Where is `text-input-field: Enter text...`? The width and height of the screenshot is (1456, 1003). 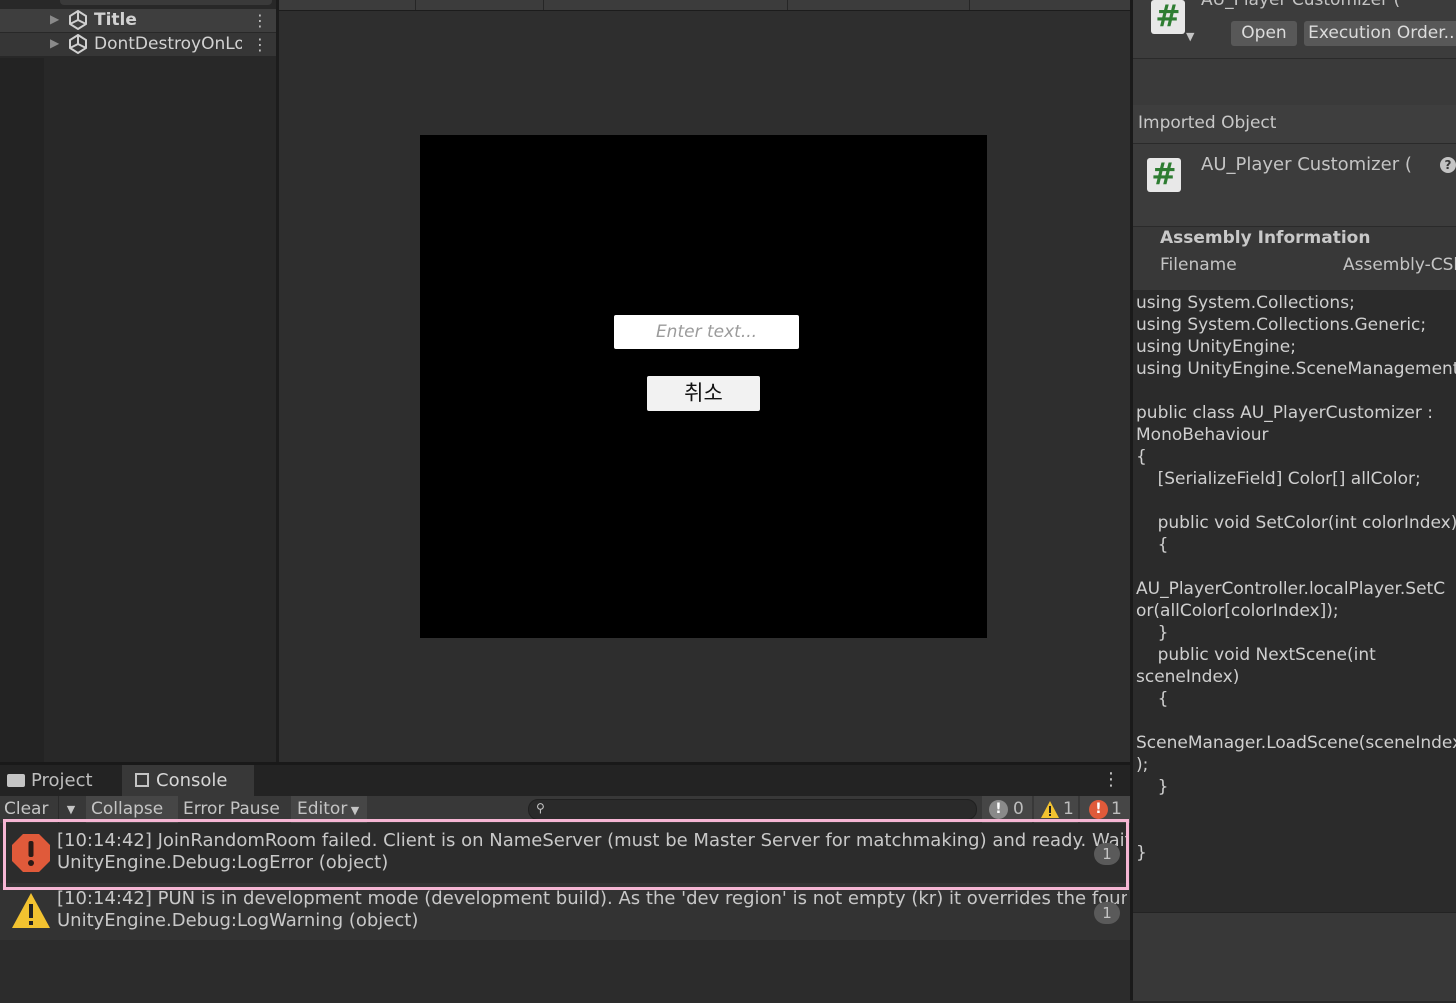 text-input-field: Enter text... is located at coordinates (706, 332).